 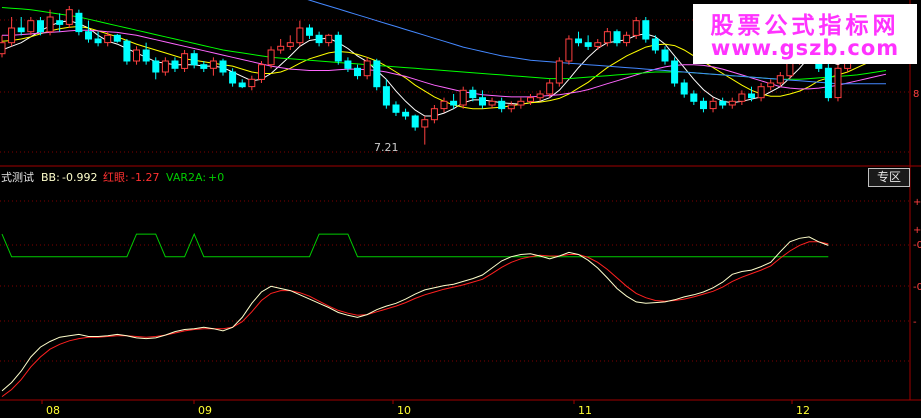 I want to click on date-tick-label: 12, so click(x=803, y=410).